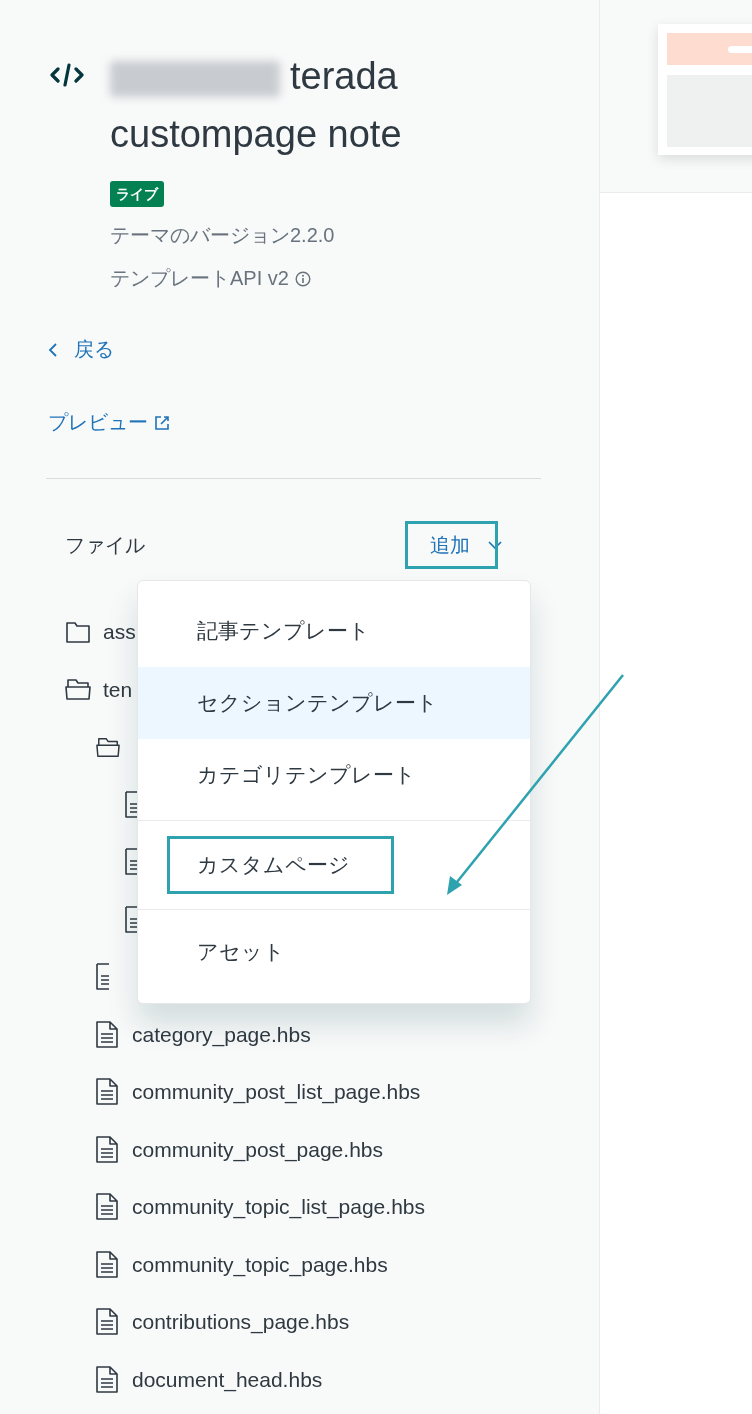 The width and height of the screenshot is (752, 1414). I want to click on template-api-version: テンプレートAPI v2, so click(199, 278).